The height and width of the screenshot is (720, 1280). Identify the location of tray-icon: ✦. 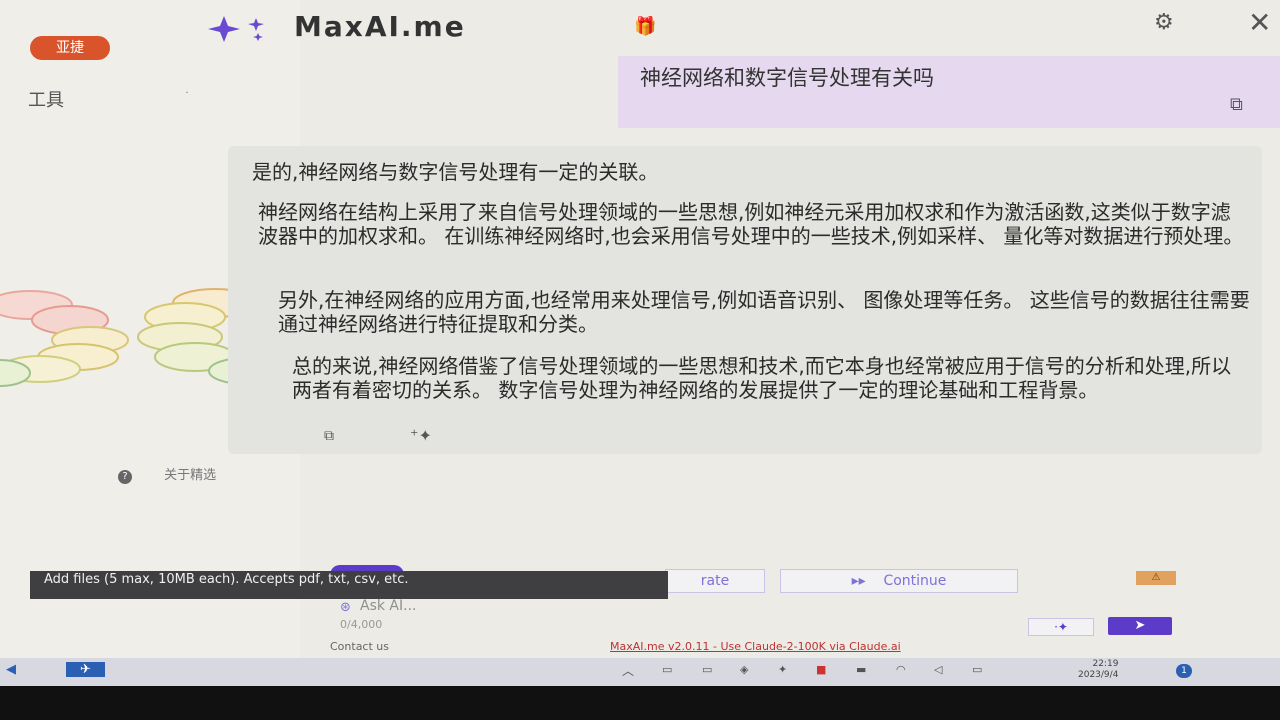
(782, 669).